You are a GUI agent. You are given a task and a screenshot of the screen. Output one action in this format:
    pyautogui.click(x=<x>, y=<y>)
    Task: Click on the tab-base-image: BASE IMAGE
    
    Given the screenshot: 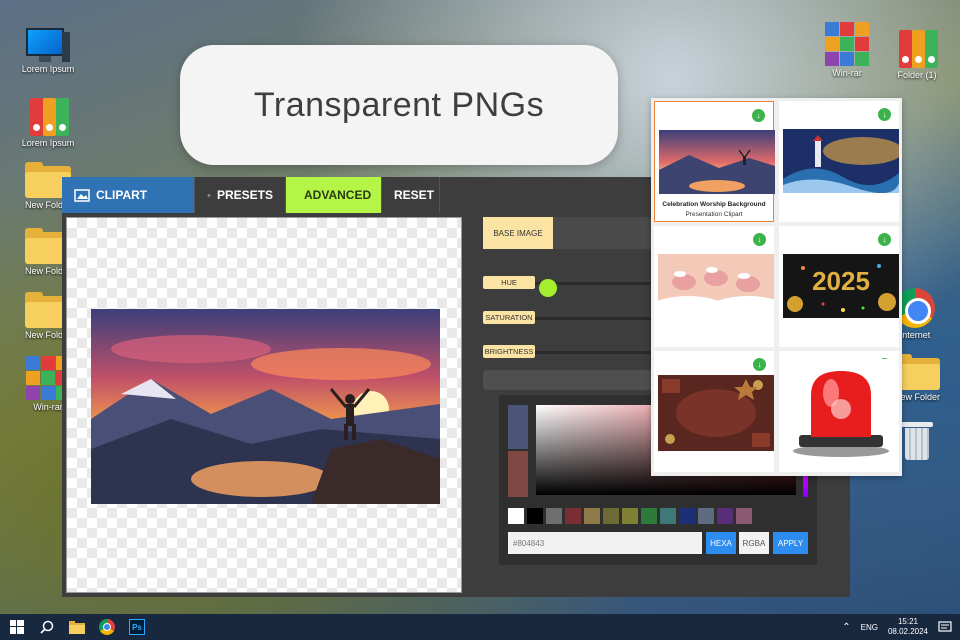 What is the action you would take?
    pyautogui.click(x=518, y=233)
    